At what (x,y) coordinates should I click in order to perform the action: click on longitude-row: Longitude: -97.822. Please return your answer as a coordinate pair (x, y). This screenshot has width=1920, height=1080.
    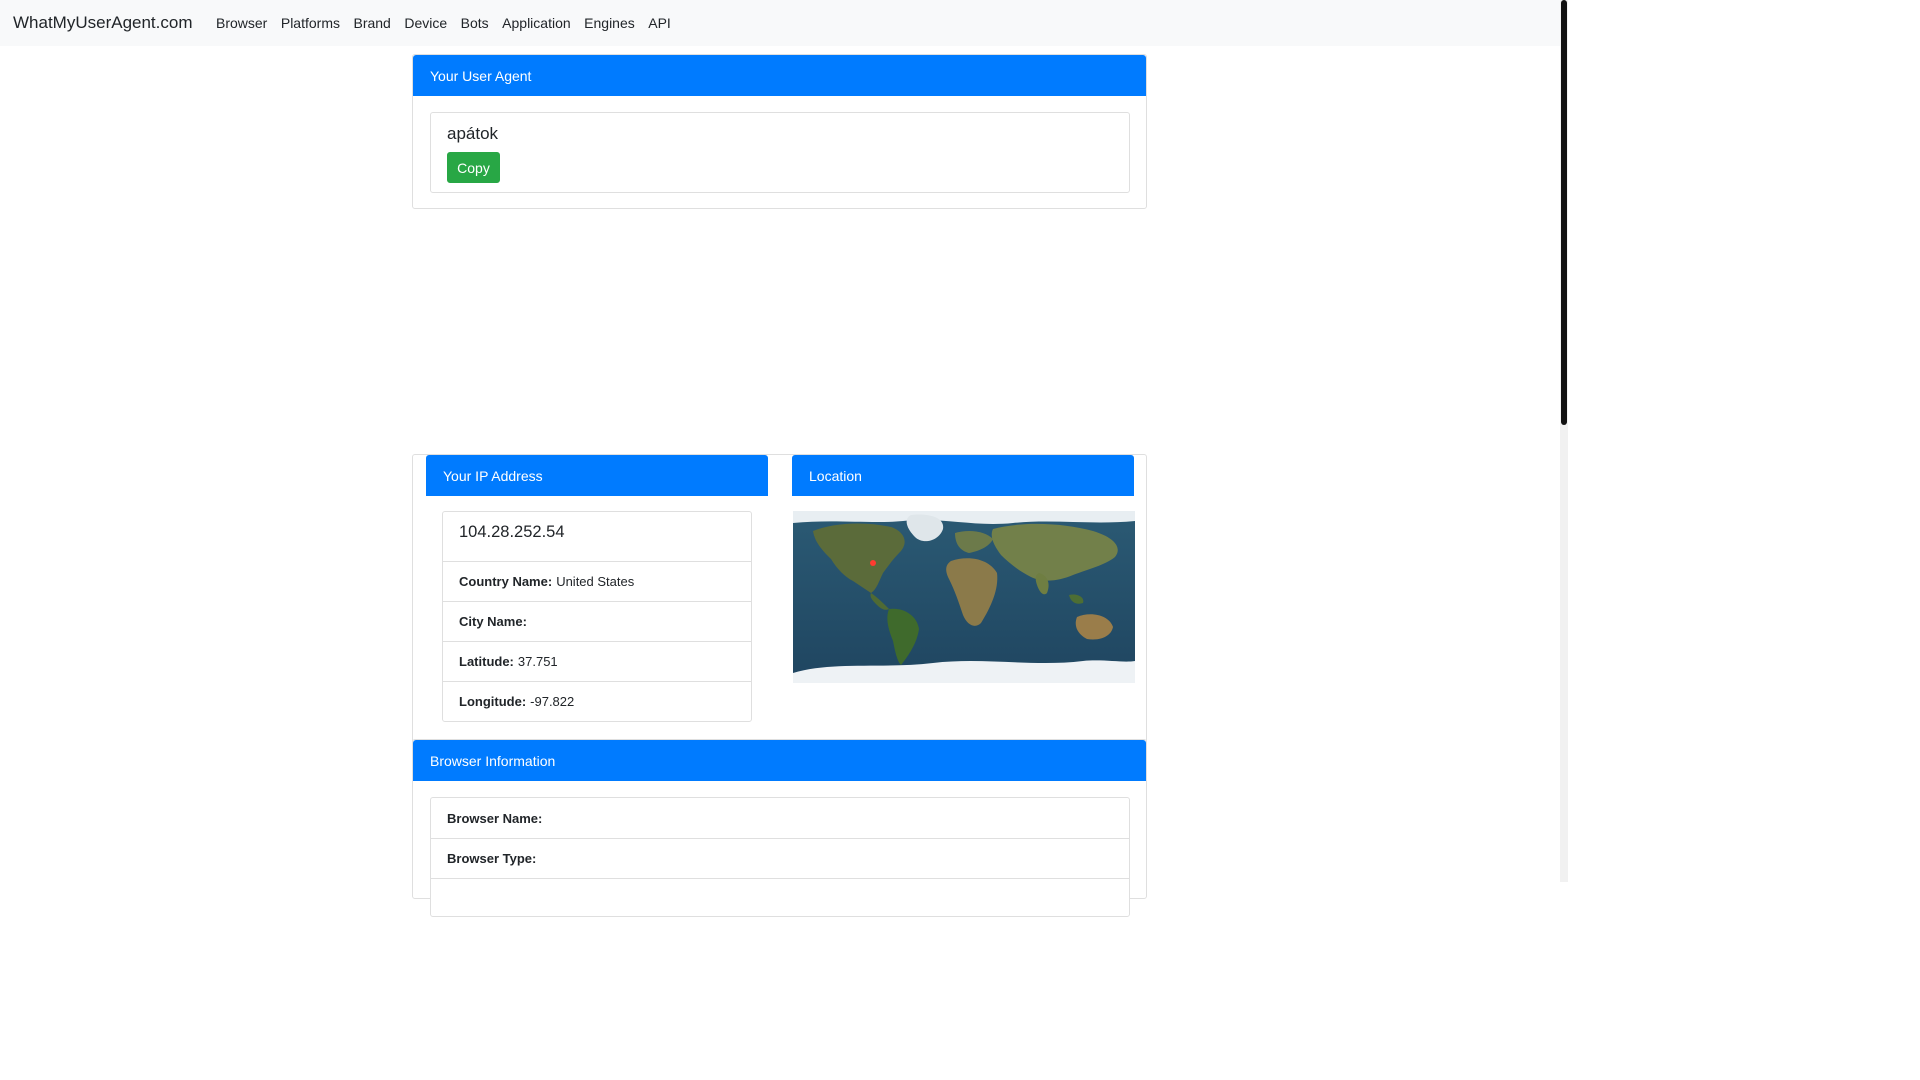
    Looking at the image, I should click on (597, 701).